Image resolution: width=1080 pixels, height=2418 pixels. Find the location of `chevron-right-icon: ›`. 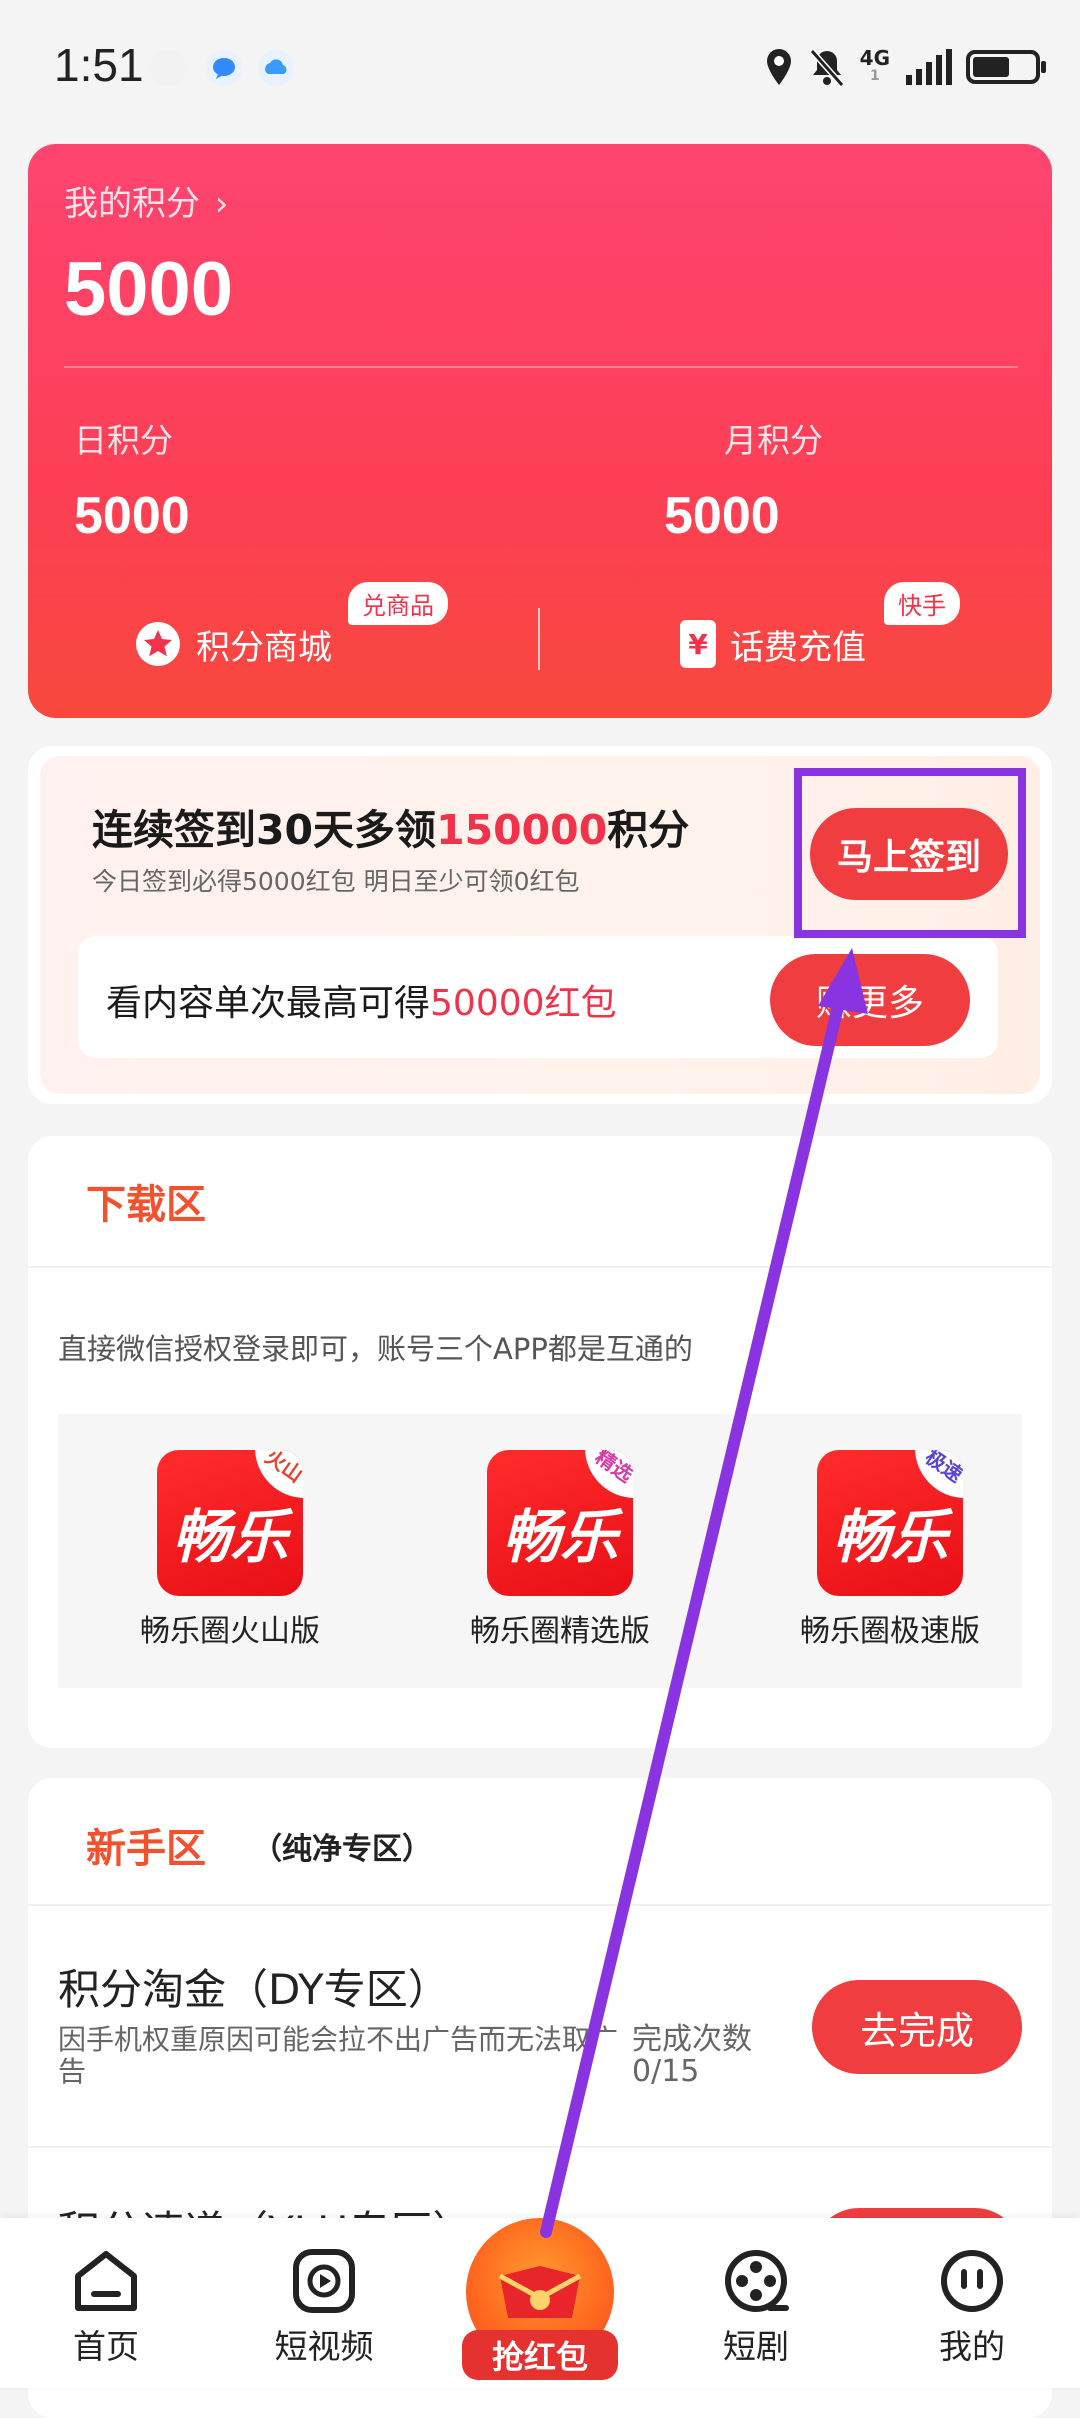

chevron-right-icon: › is located at coordinates (221, 204).